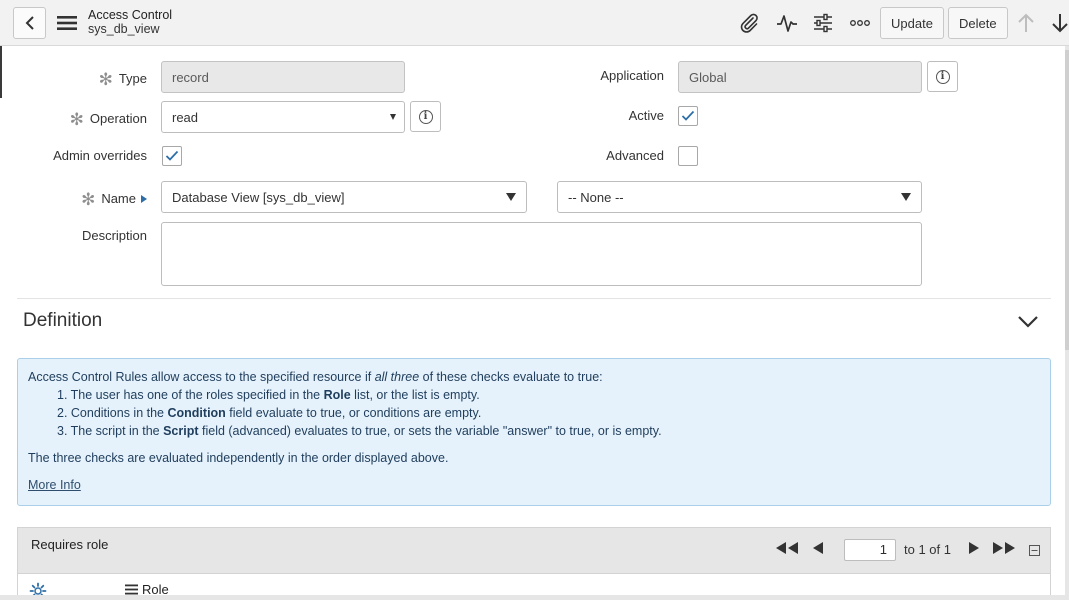 The image size is (1069, 600). Describe the element at coordinates (596, 197) in the screenshot. I see `name-field-selected-value: -- None --` at that location.